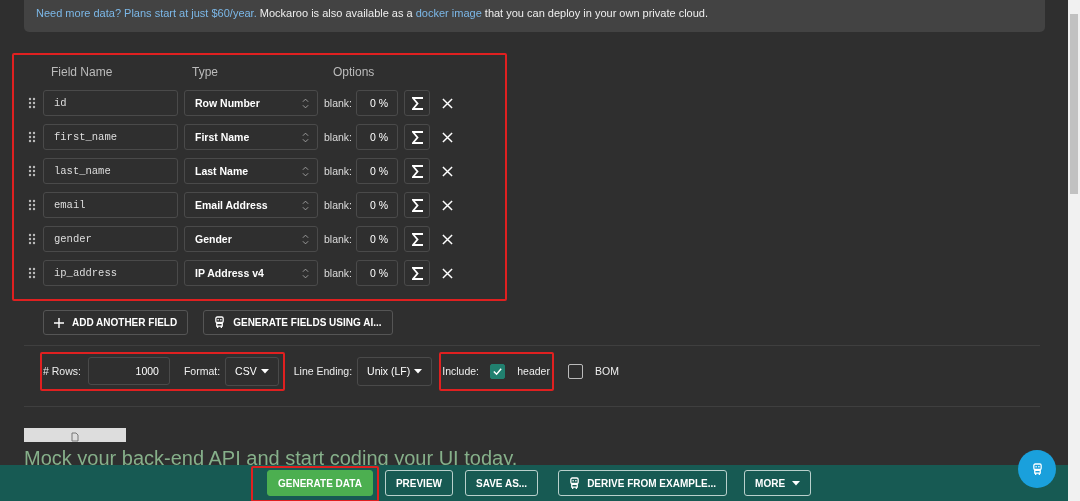 The image size is (1080, 501). Describe the element at coordinates (251, 137) in the screenshot. I see `type-select: First Name` at that location.